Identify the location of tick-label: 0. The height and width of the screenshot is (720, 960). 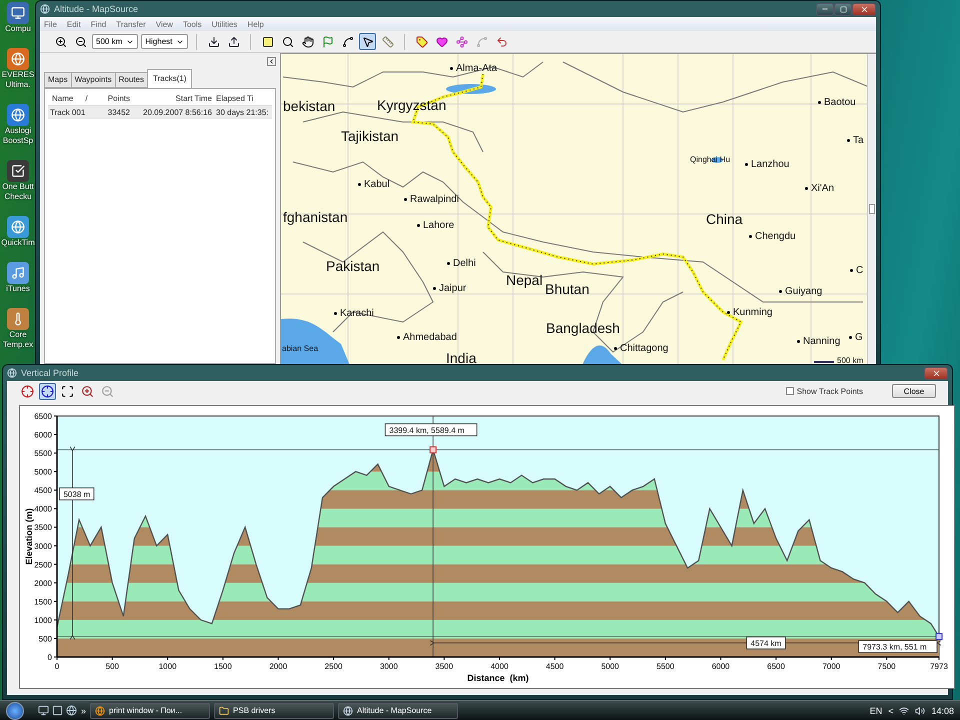
(50, 657).